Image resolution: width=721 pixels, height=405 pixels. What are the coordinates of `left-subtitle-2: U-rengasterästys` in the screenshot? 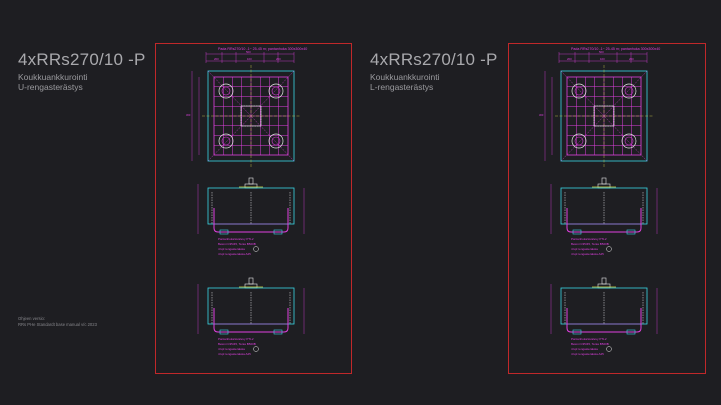 It's located at (50, 87).